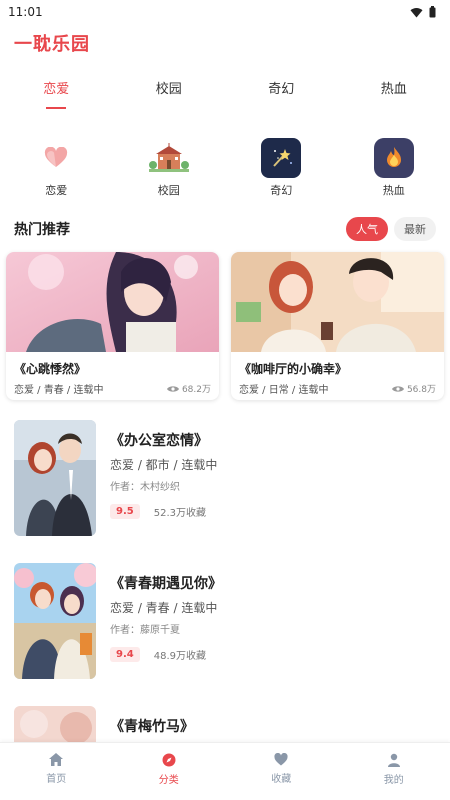  I want to click on item-title: 《青梅竹马》, so click(152, 727).